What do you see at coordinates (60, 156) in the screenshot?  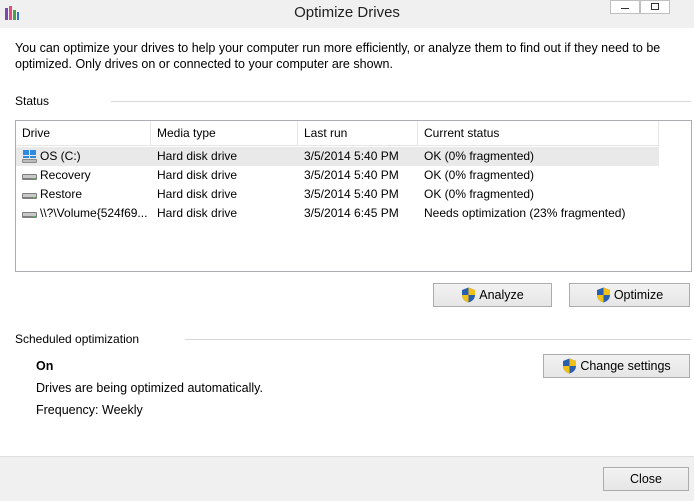 I see `drive-name: OS (C:)` at bounding box center [60, 156].